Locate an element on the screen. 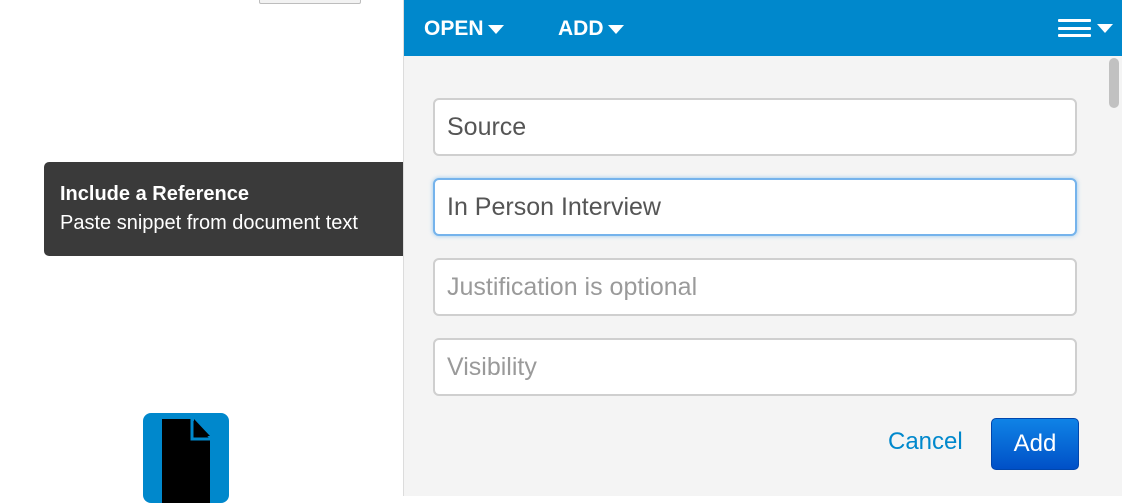 The width and height of the screenshot is (1122, 503). document-icon is located at coordinates (186, 461).